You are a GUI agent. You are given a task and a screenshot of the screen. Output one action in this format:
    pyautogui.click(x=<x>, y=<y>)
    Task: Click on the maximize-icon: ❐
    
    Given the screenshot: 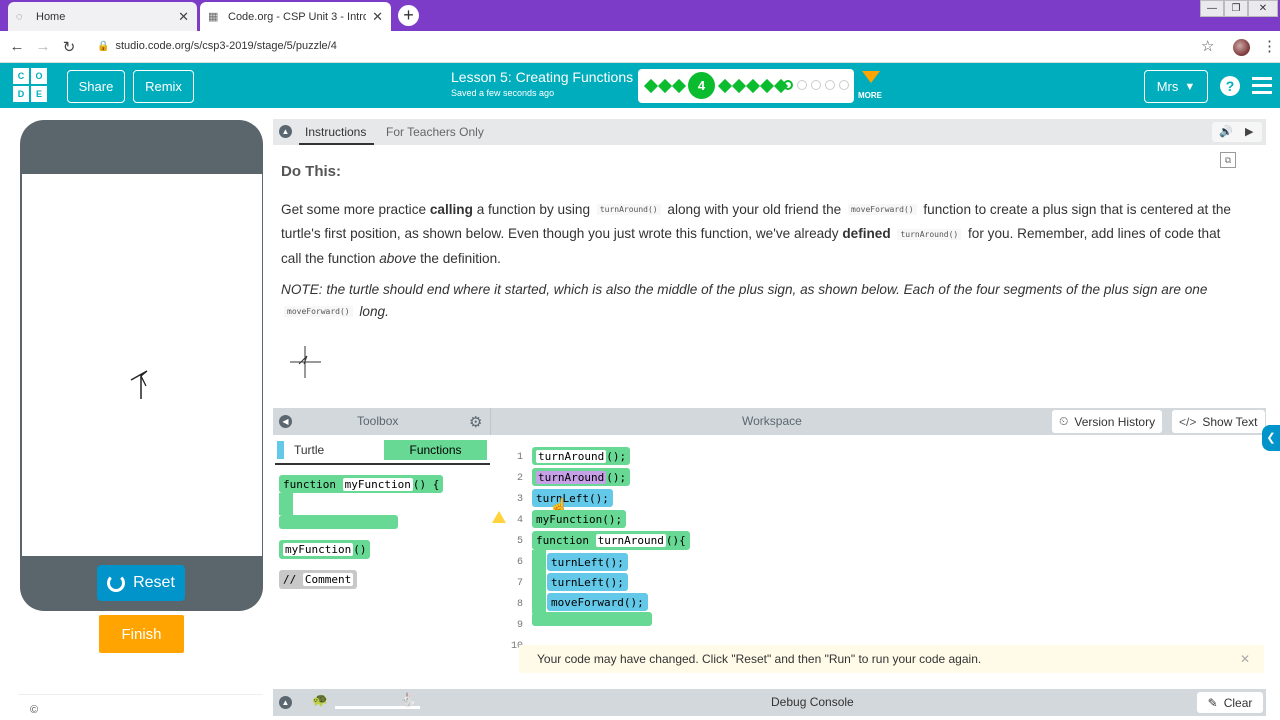 What is the action you would take?
    pyautogui.click(x=1236, y=8)
    